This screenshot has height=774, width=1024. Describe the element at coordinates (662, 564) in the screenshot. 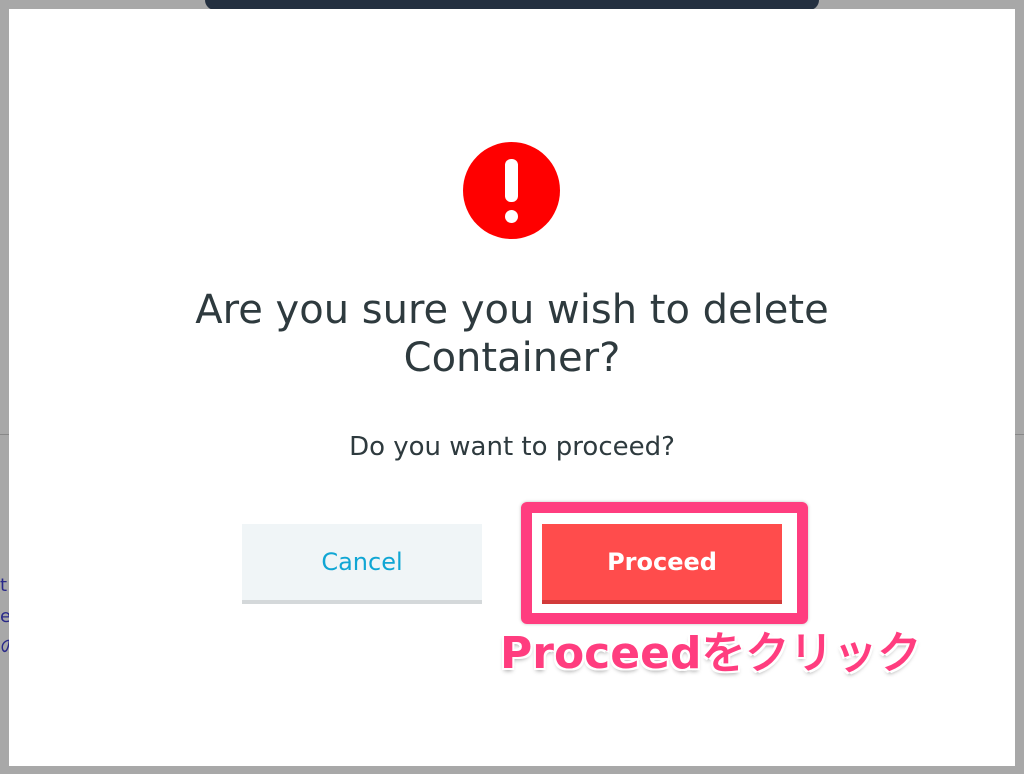

I see `proceed-button: Proceed` at that location.